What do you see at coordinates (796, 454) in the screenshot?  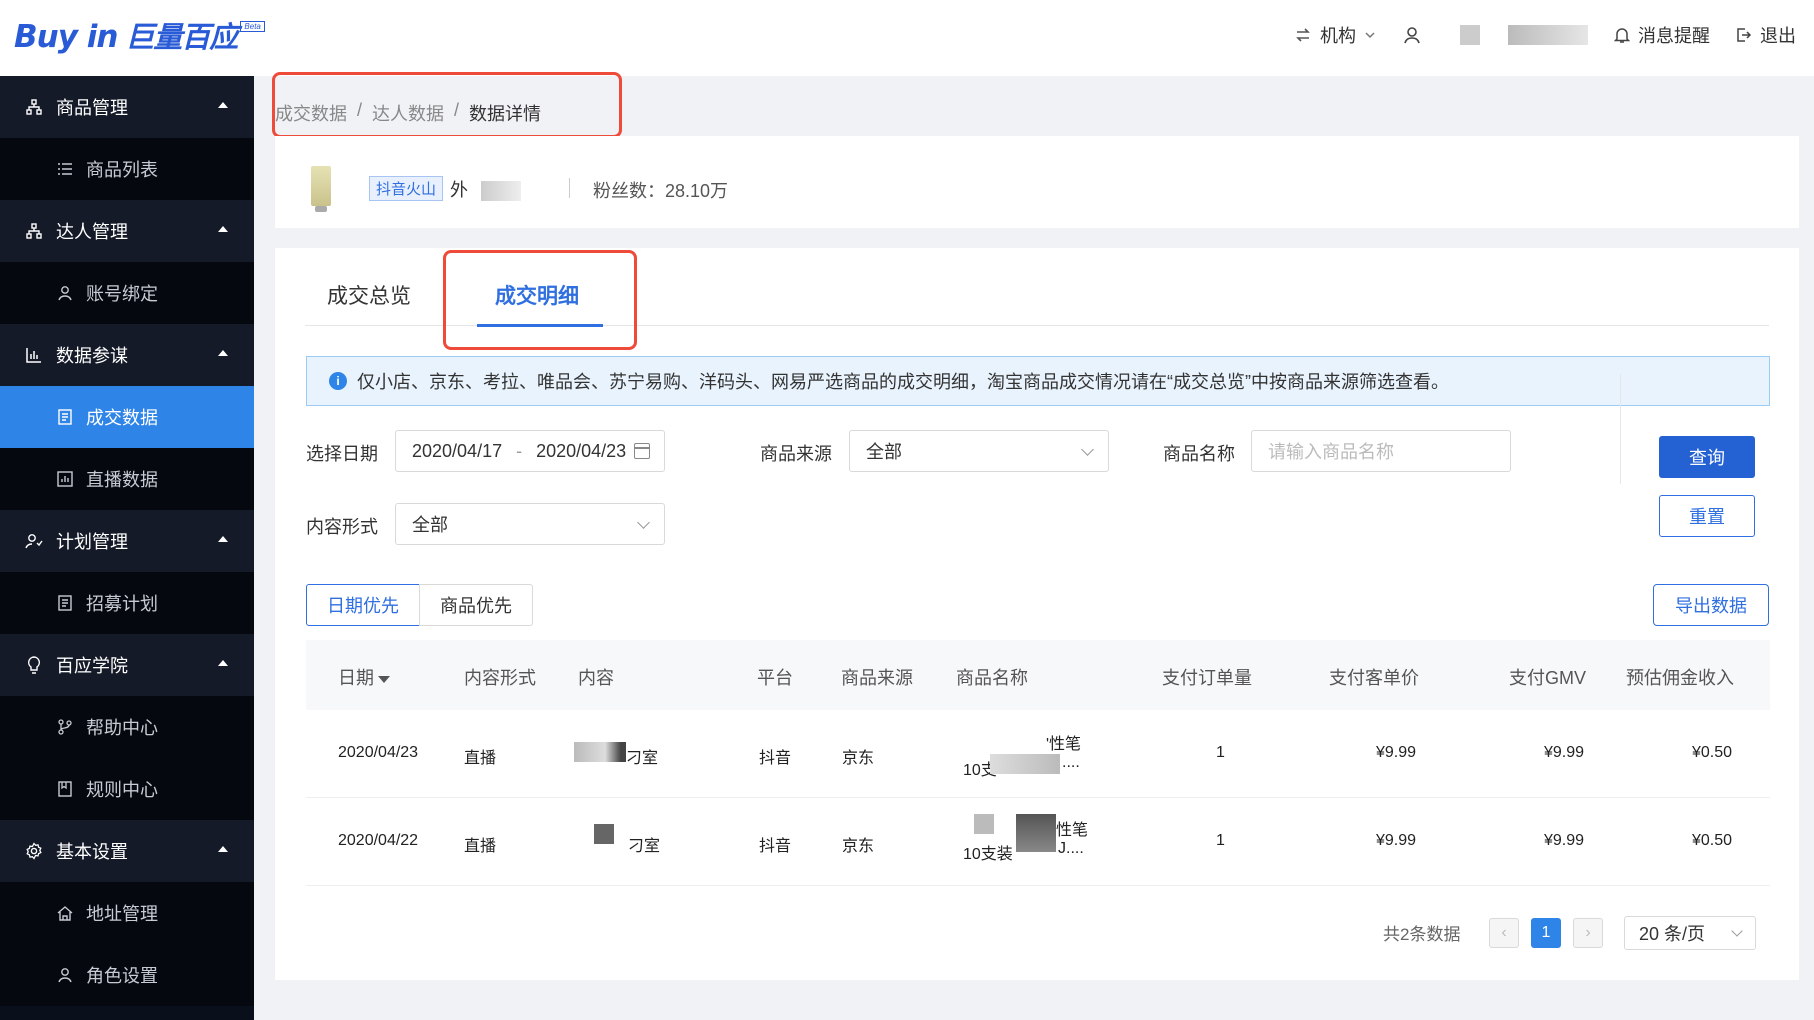 I see `source-label: 商品来源` at bounding box center [796, 454].